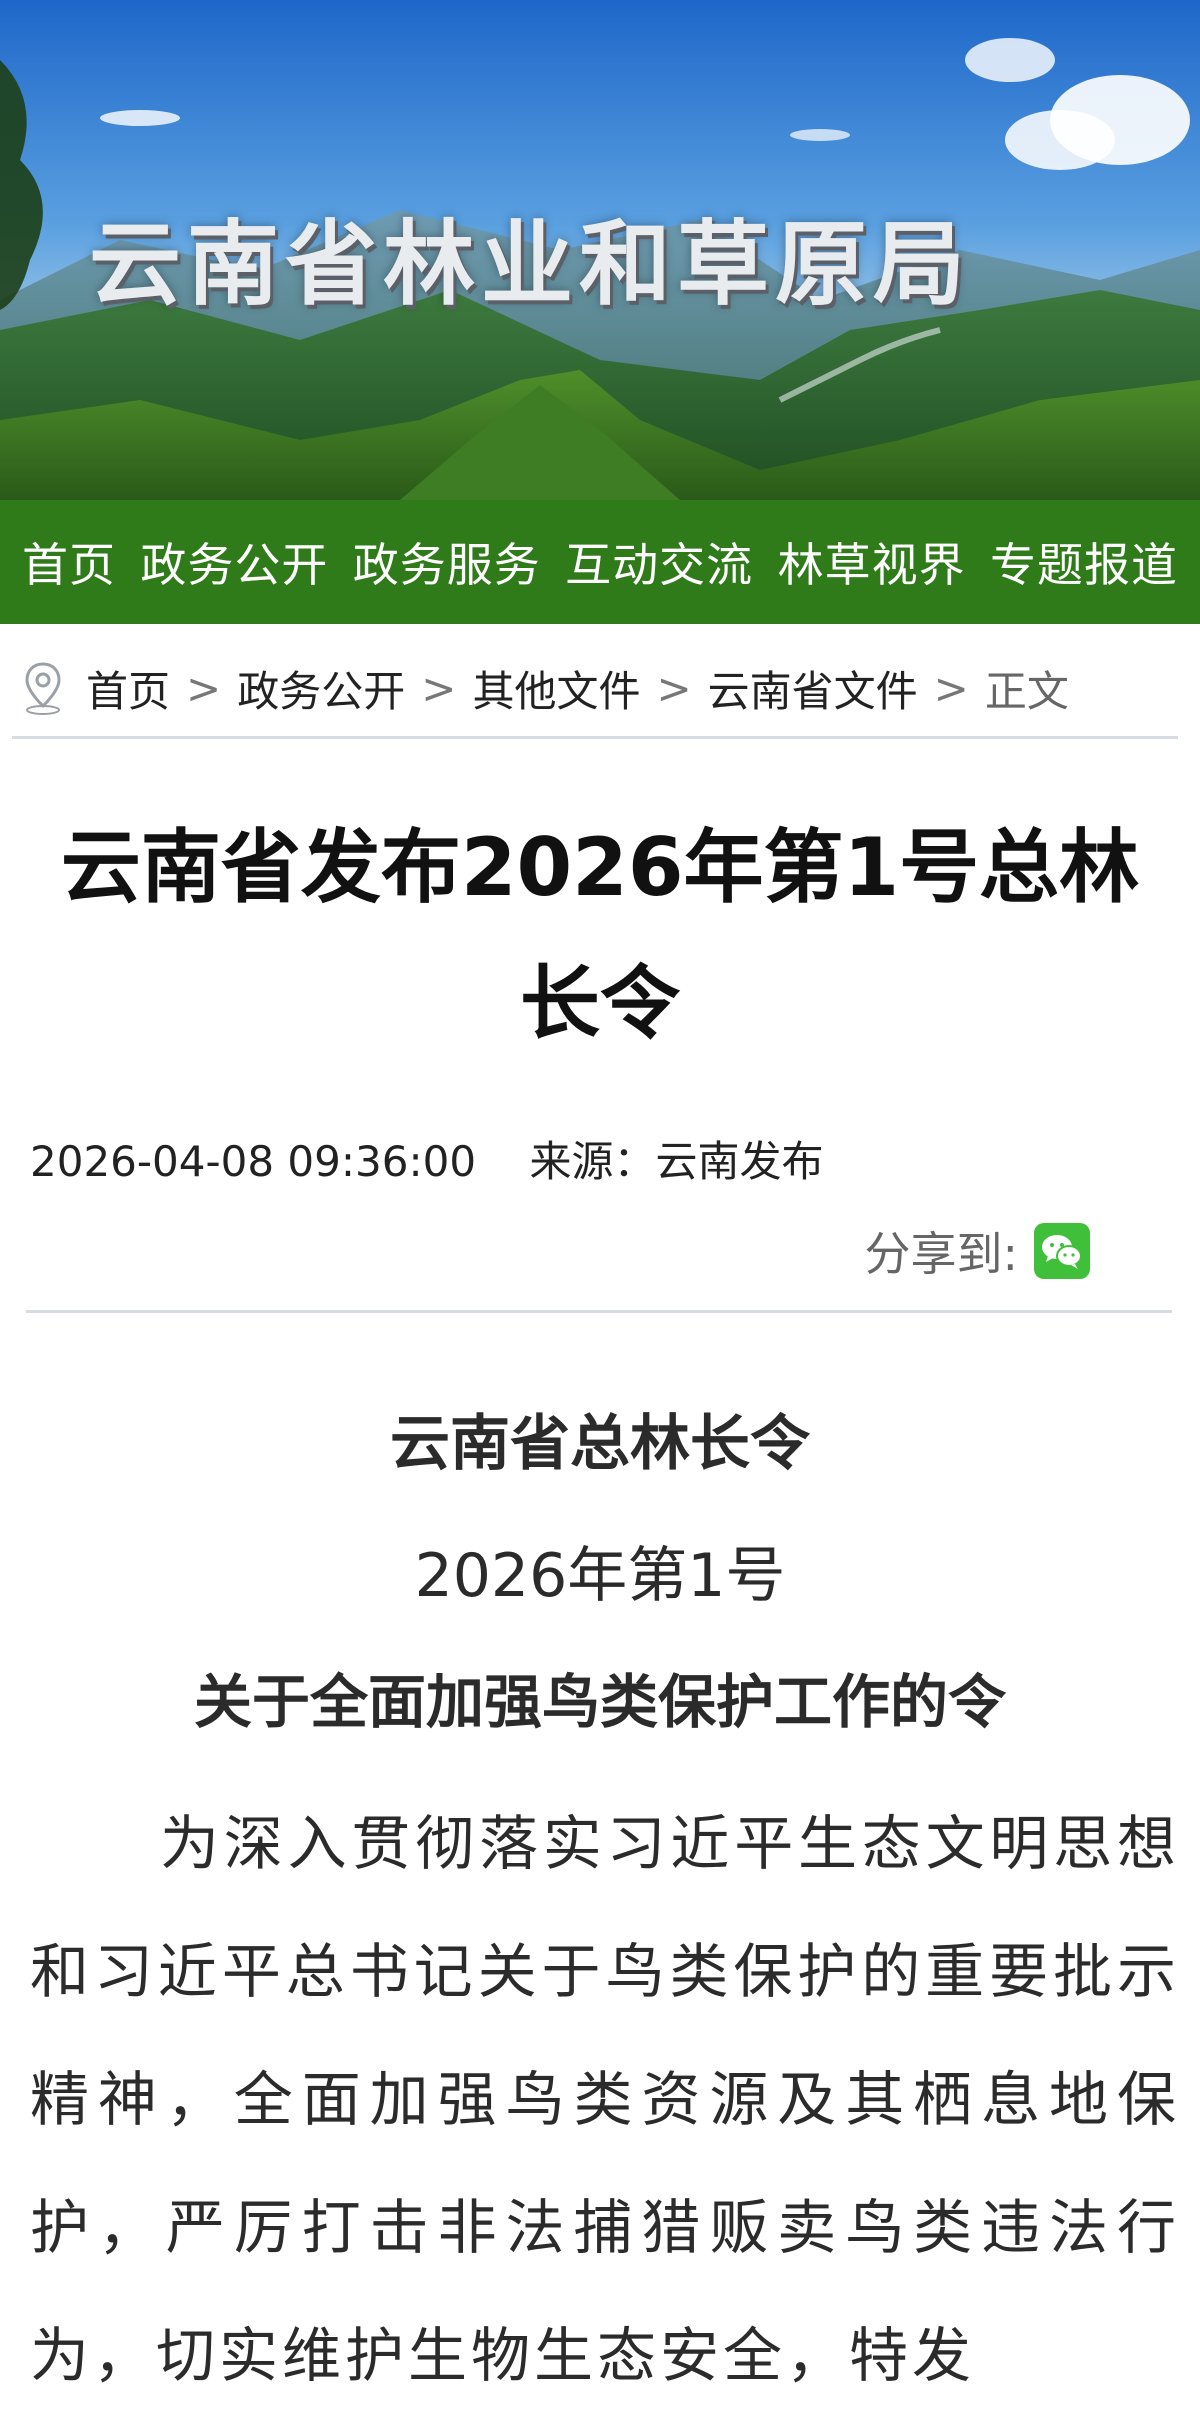 The height and width of the screenshot is (2420, 1200). I want to click on article-meta: 2026-04-08 09:36:00 来源：云南发布, so click(426, 1158).